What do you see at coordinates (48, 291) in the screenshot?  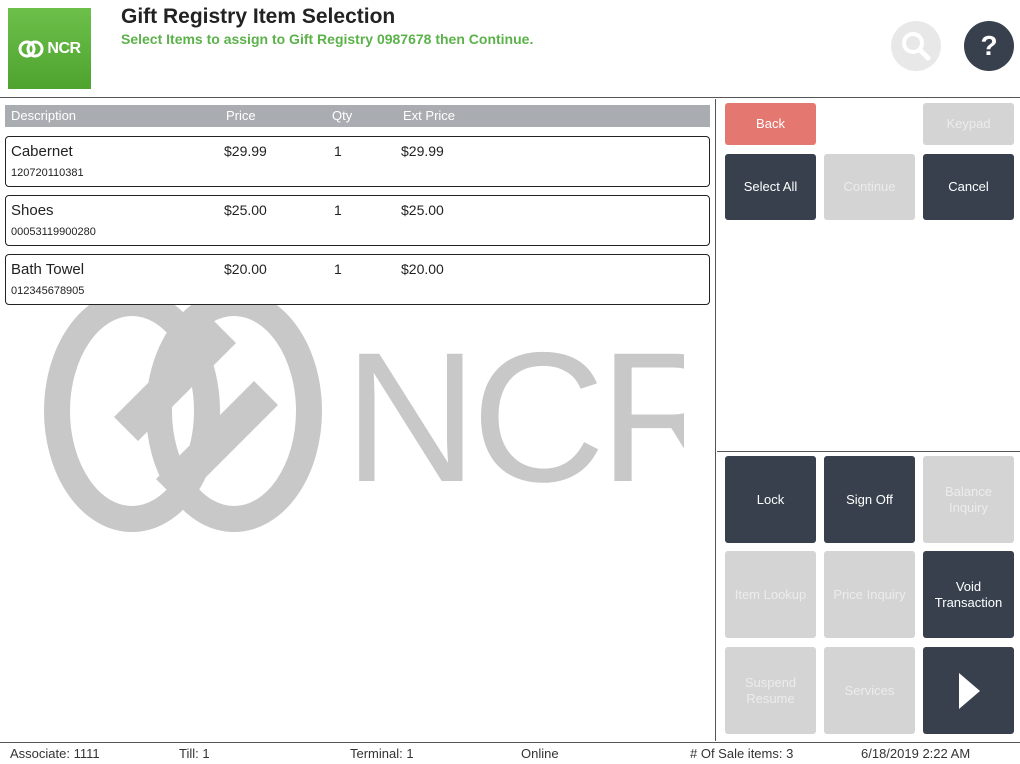 I see `item-code: 012345678905` at bounding box center [48, 291].